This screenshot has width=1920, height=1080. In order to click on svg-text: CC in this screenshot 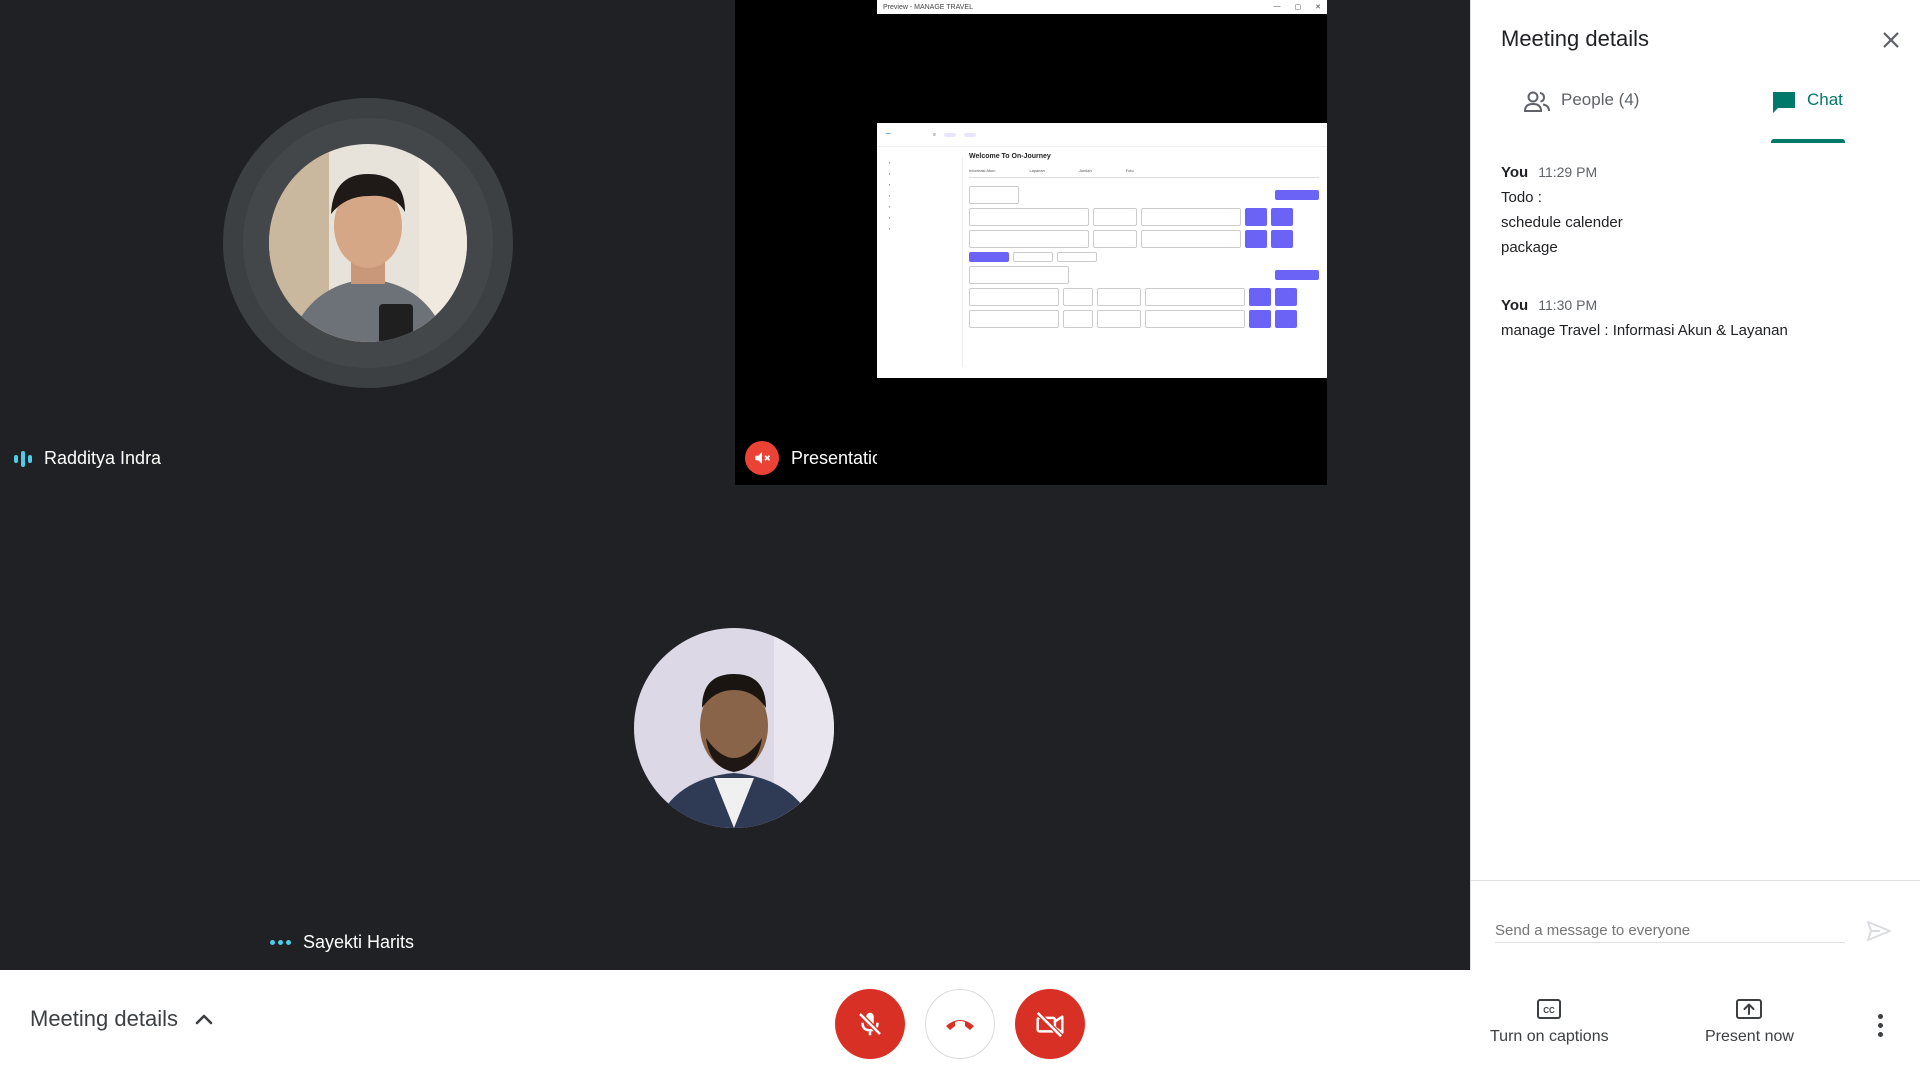, I will do `click(1550, 1010)`.